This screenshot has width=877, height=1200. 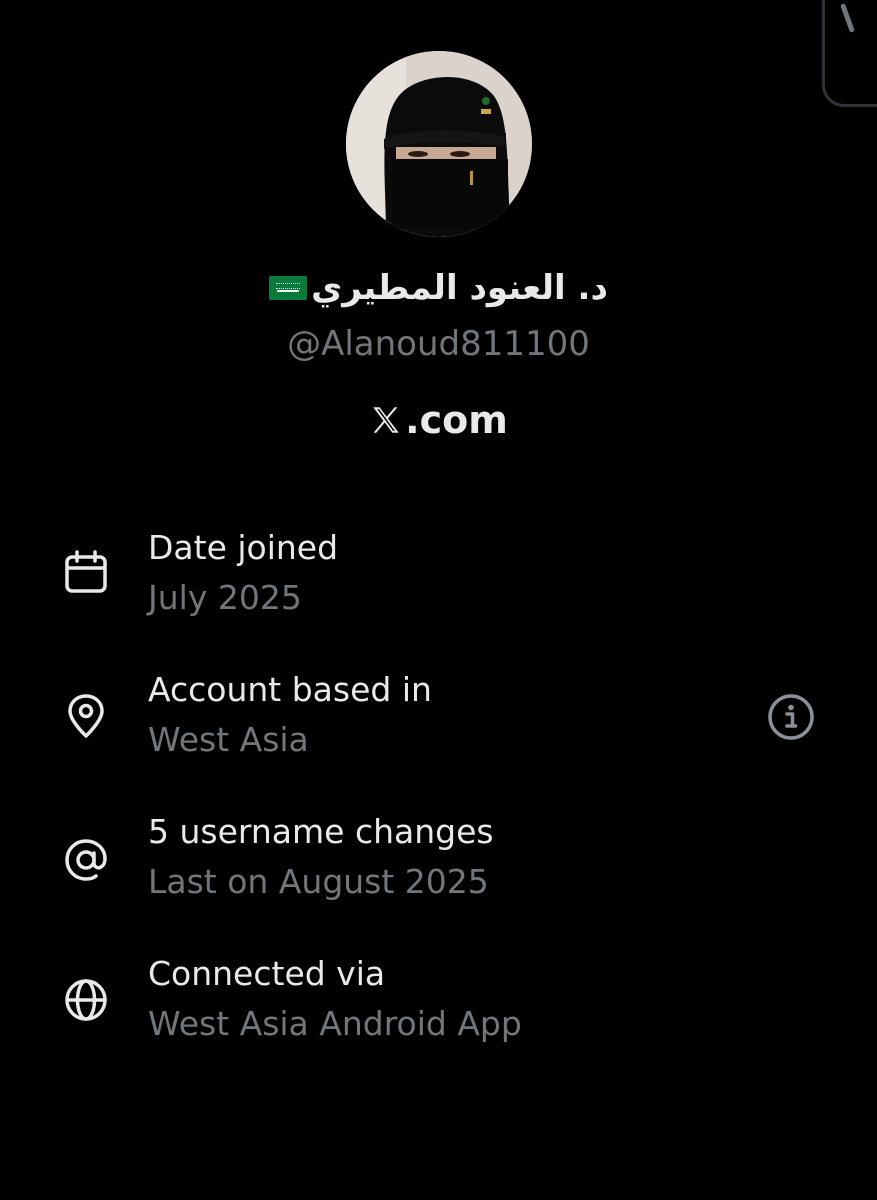 What do you see at coordinates (321, 831) in the screenshot?
I see `detail-title: 5 username changes` at bounding box center [321, 831].